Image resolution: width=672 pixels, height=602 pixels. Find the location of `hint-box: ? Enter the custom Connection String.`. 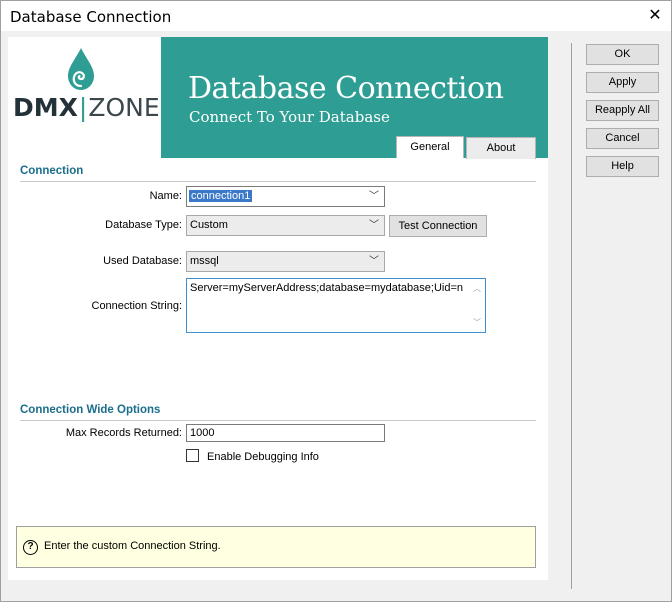

hint-box: ? Enter the custom Connection String. is located at coordinates (276, 547).